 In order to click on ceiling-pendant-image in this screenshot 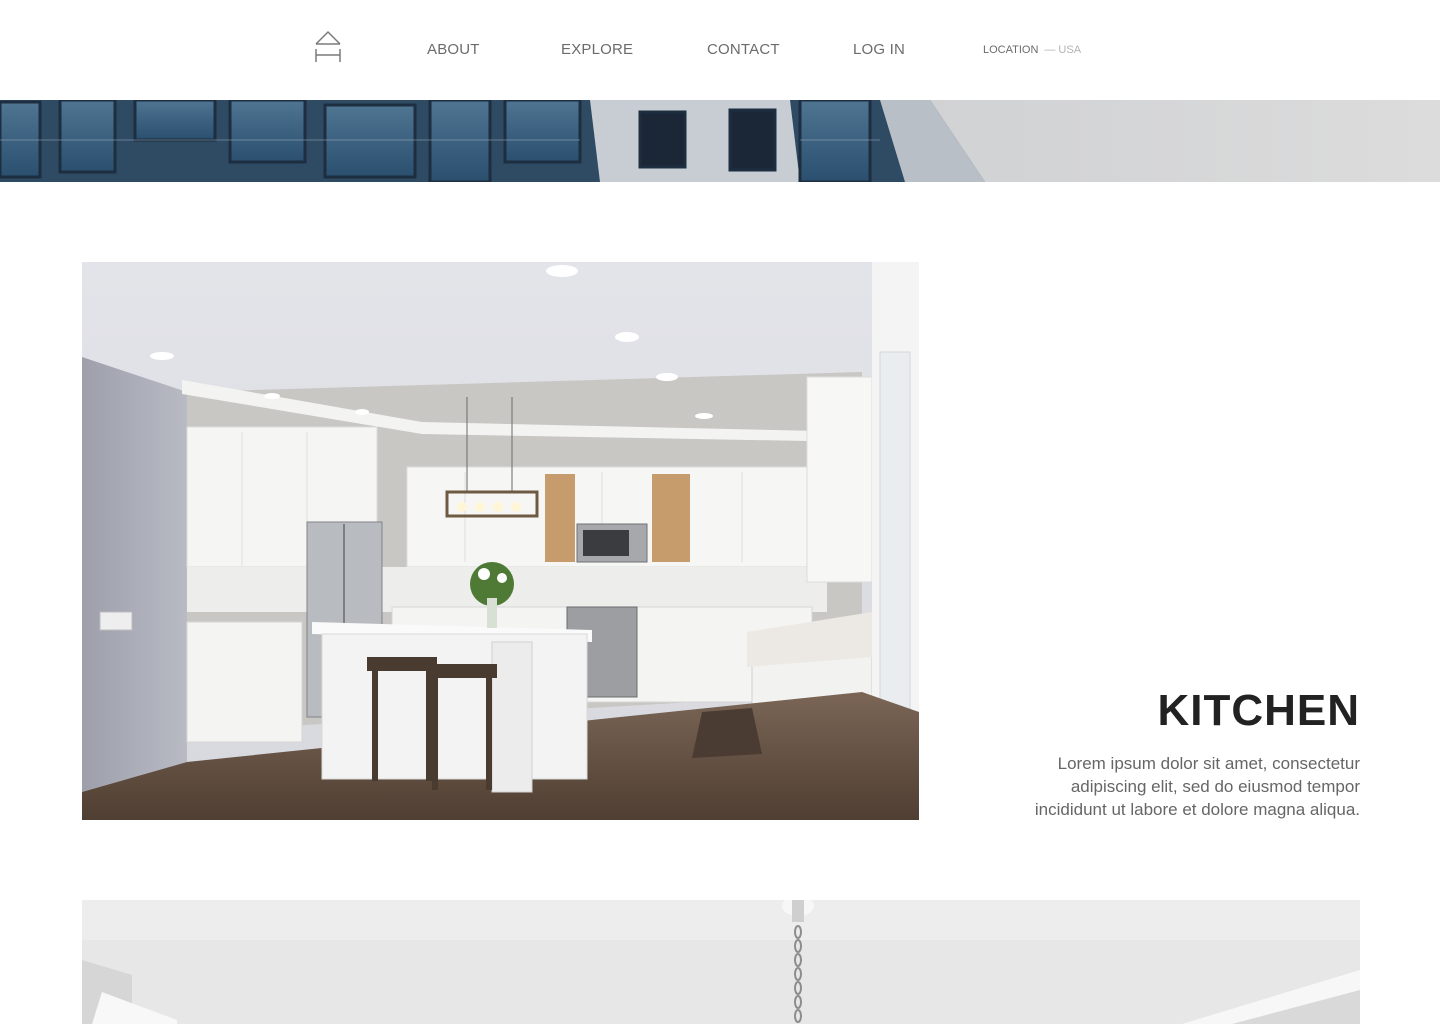, I will do `click(721, 962)`.